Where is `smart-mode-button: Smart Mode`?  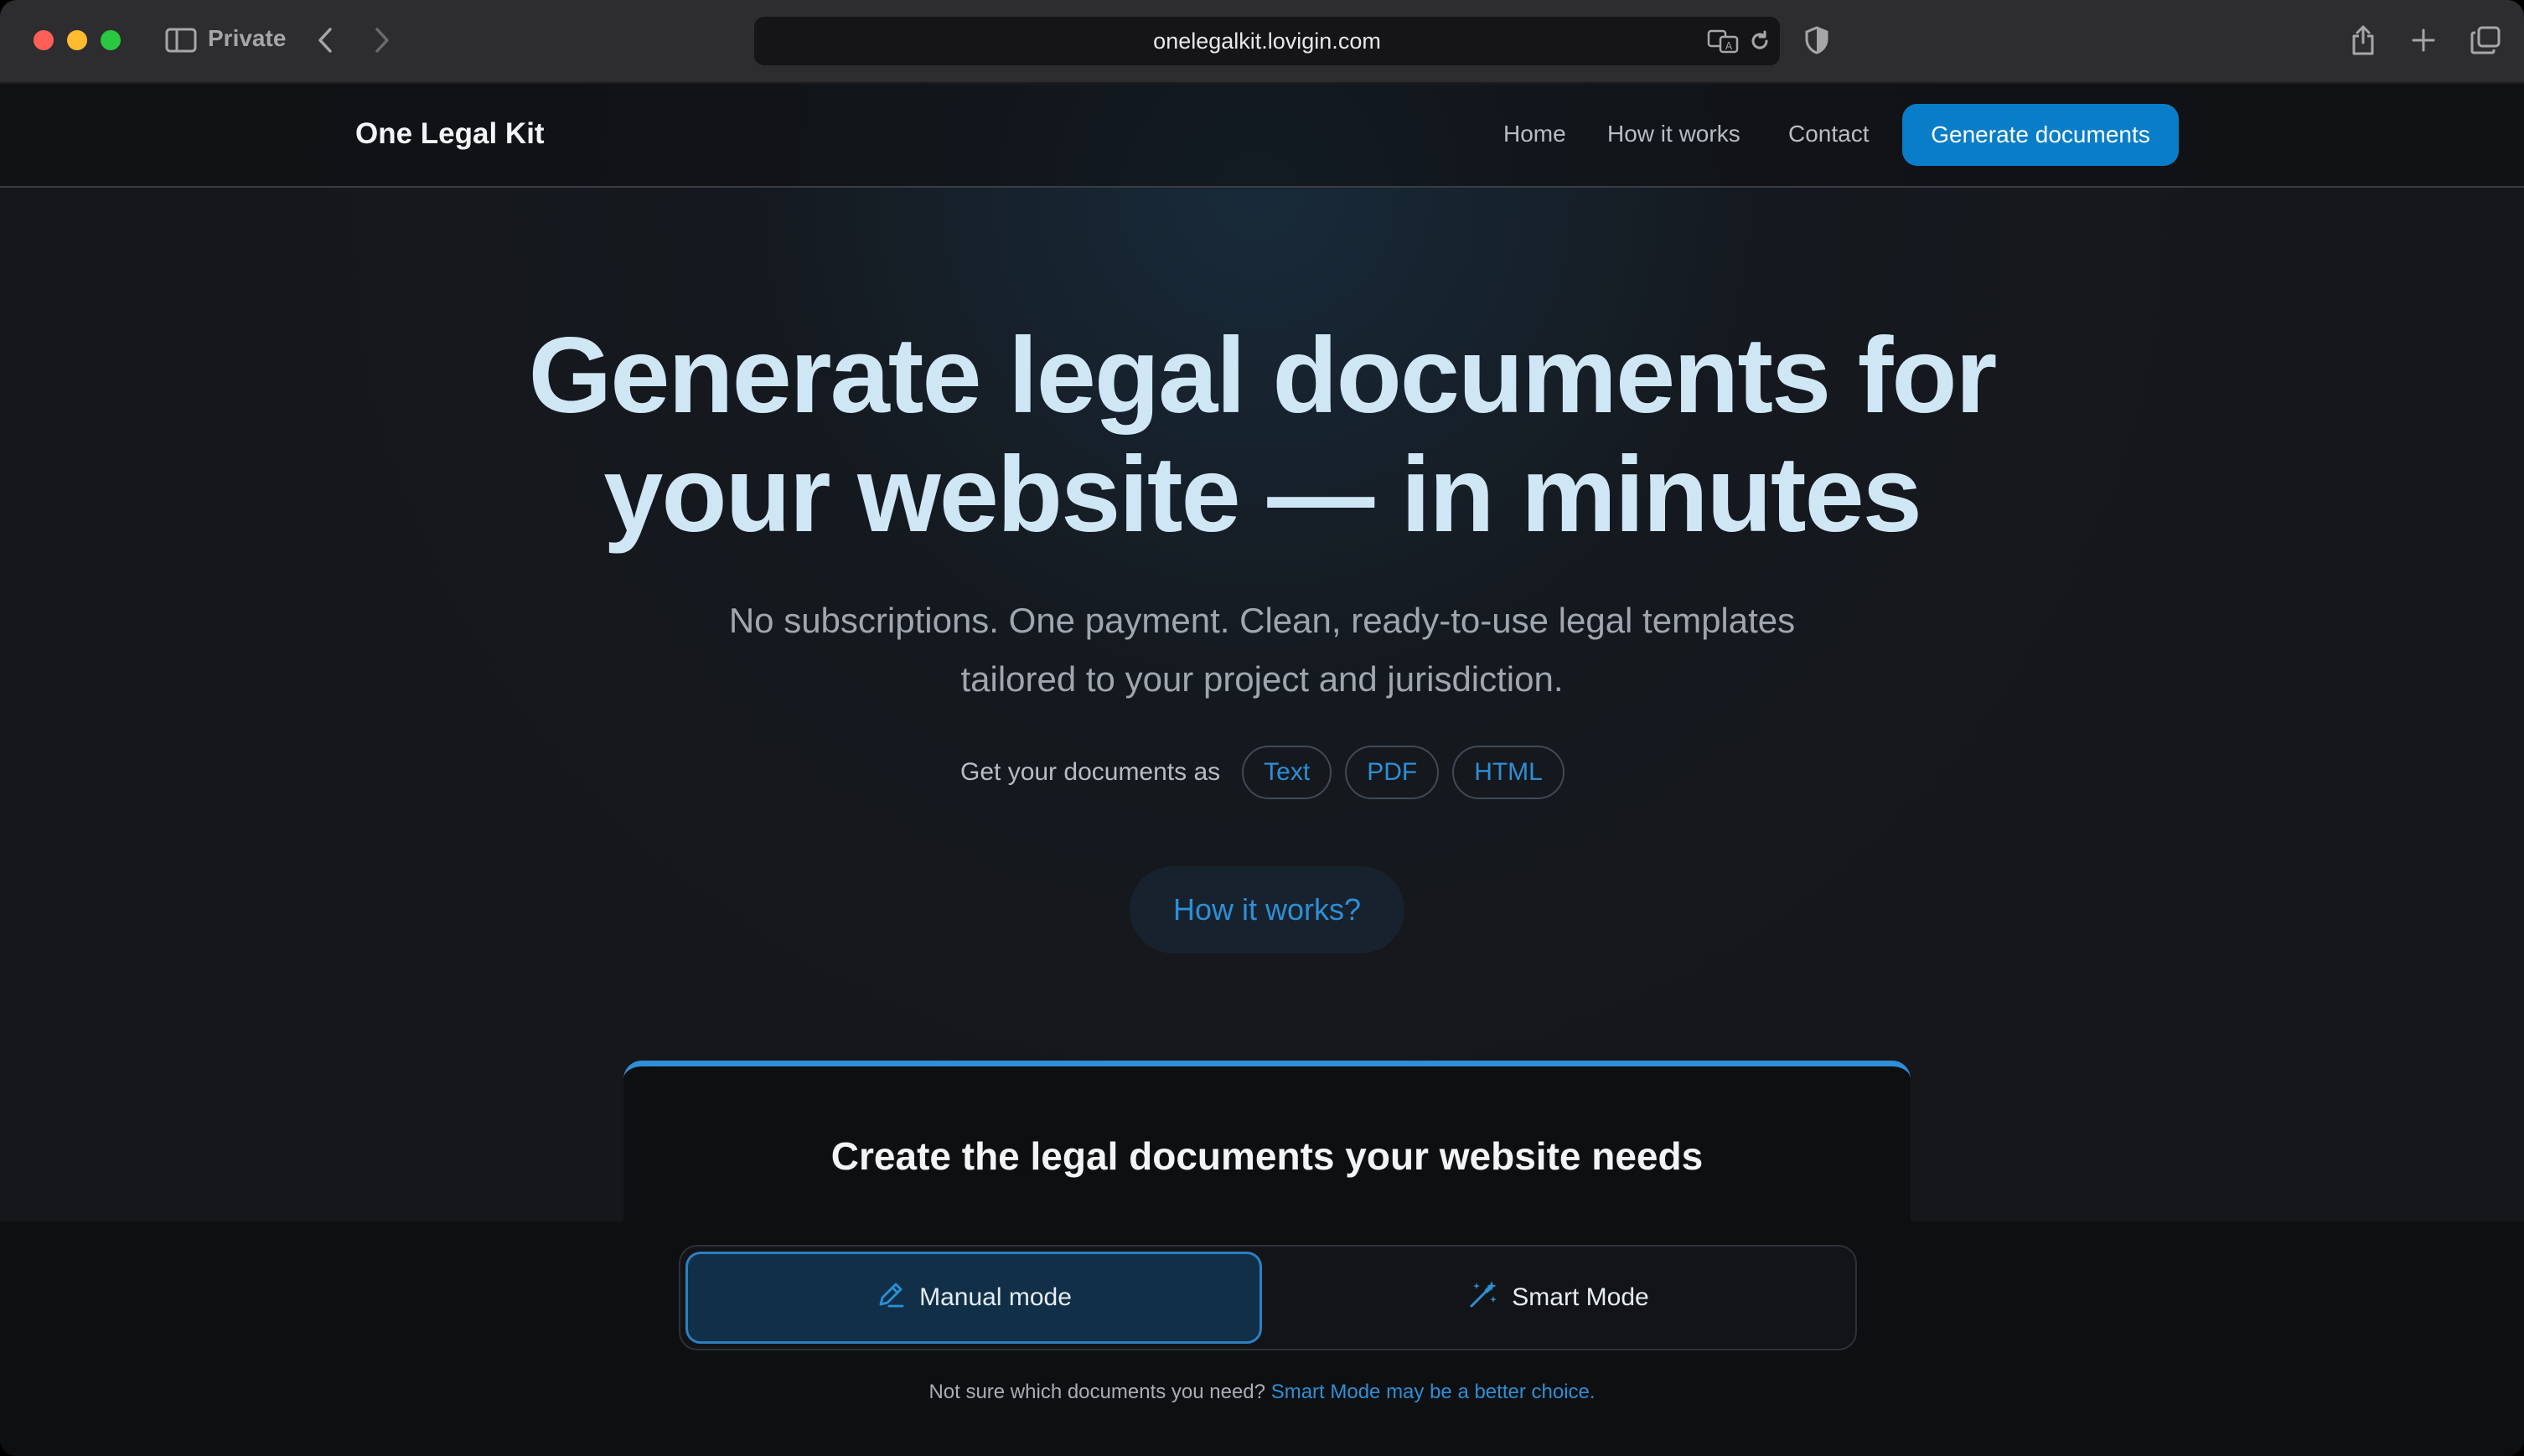
smart-mode-button: Smart Mode is located at coordinates (1558, 1298).